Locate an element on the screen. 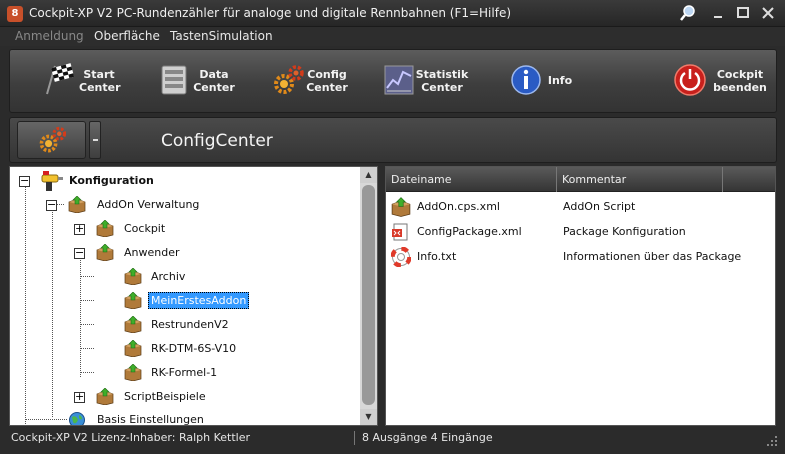 The width and height of the screenshot is (785, 454). tree-item-archiv: Archiv is located at coordinates (182, 277).